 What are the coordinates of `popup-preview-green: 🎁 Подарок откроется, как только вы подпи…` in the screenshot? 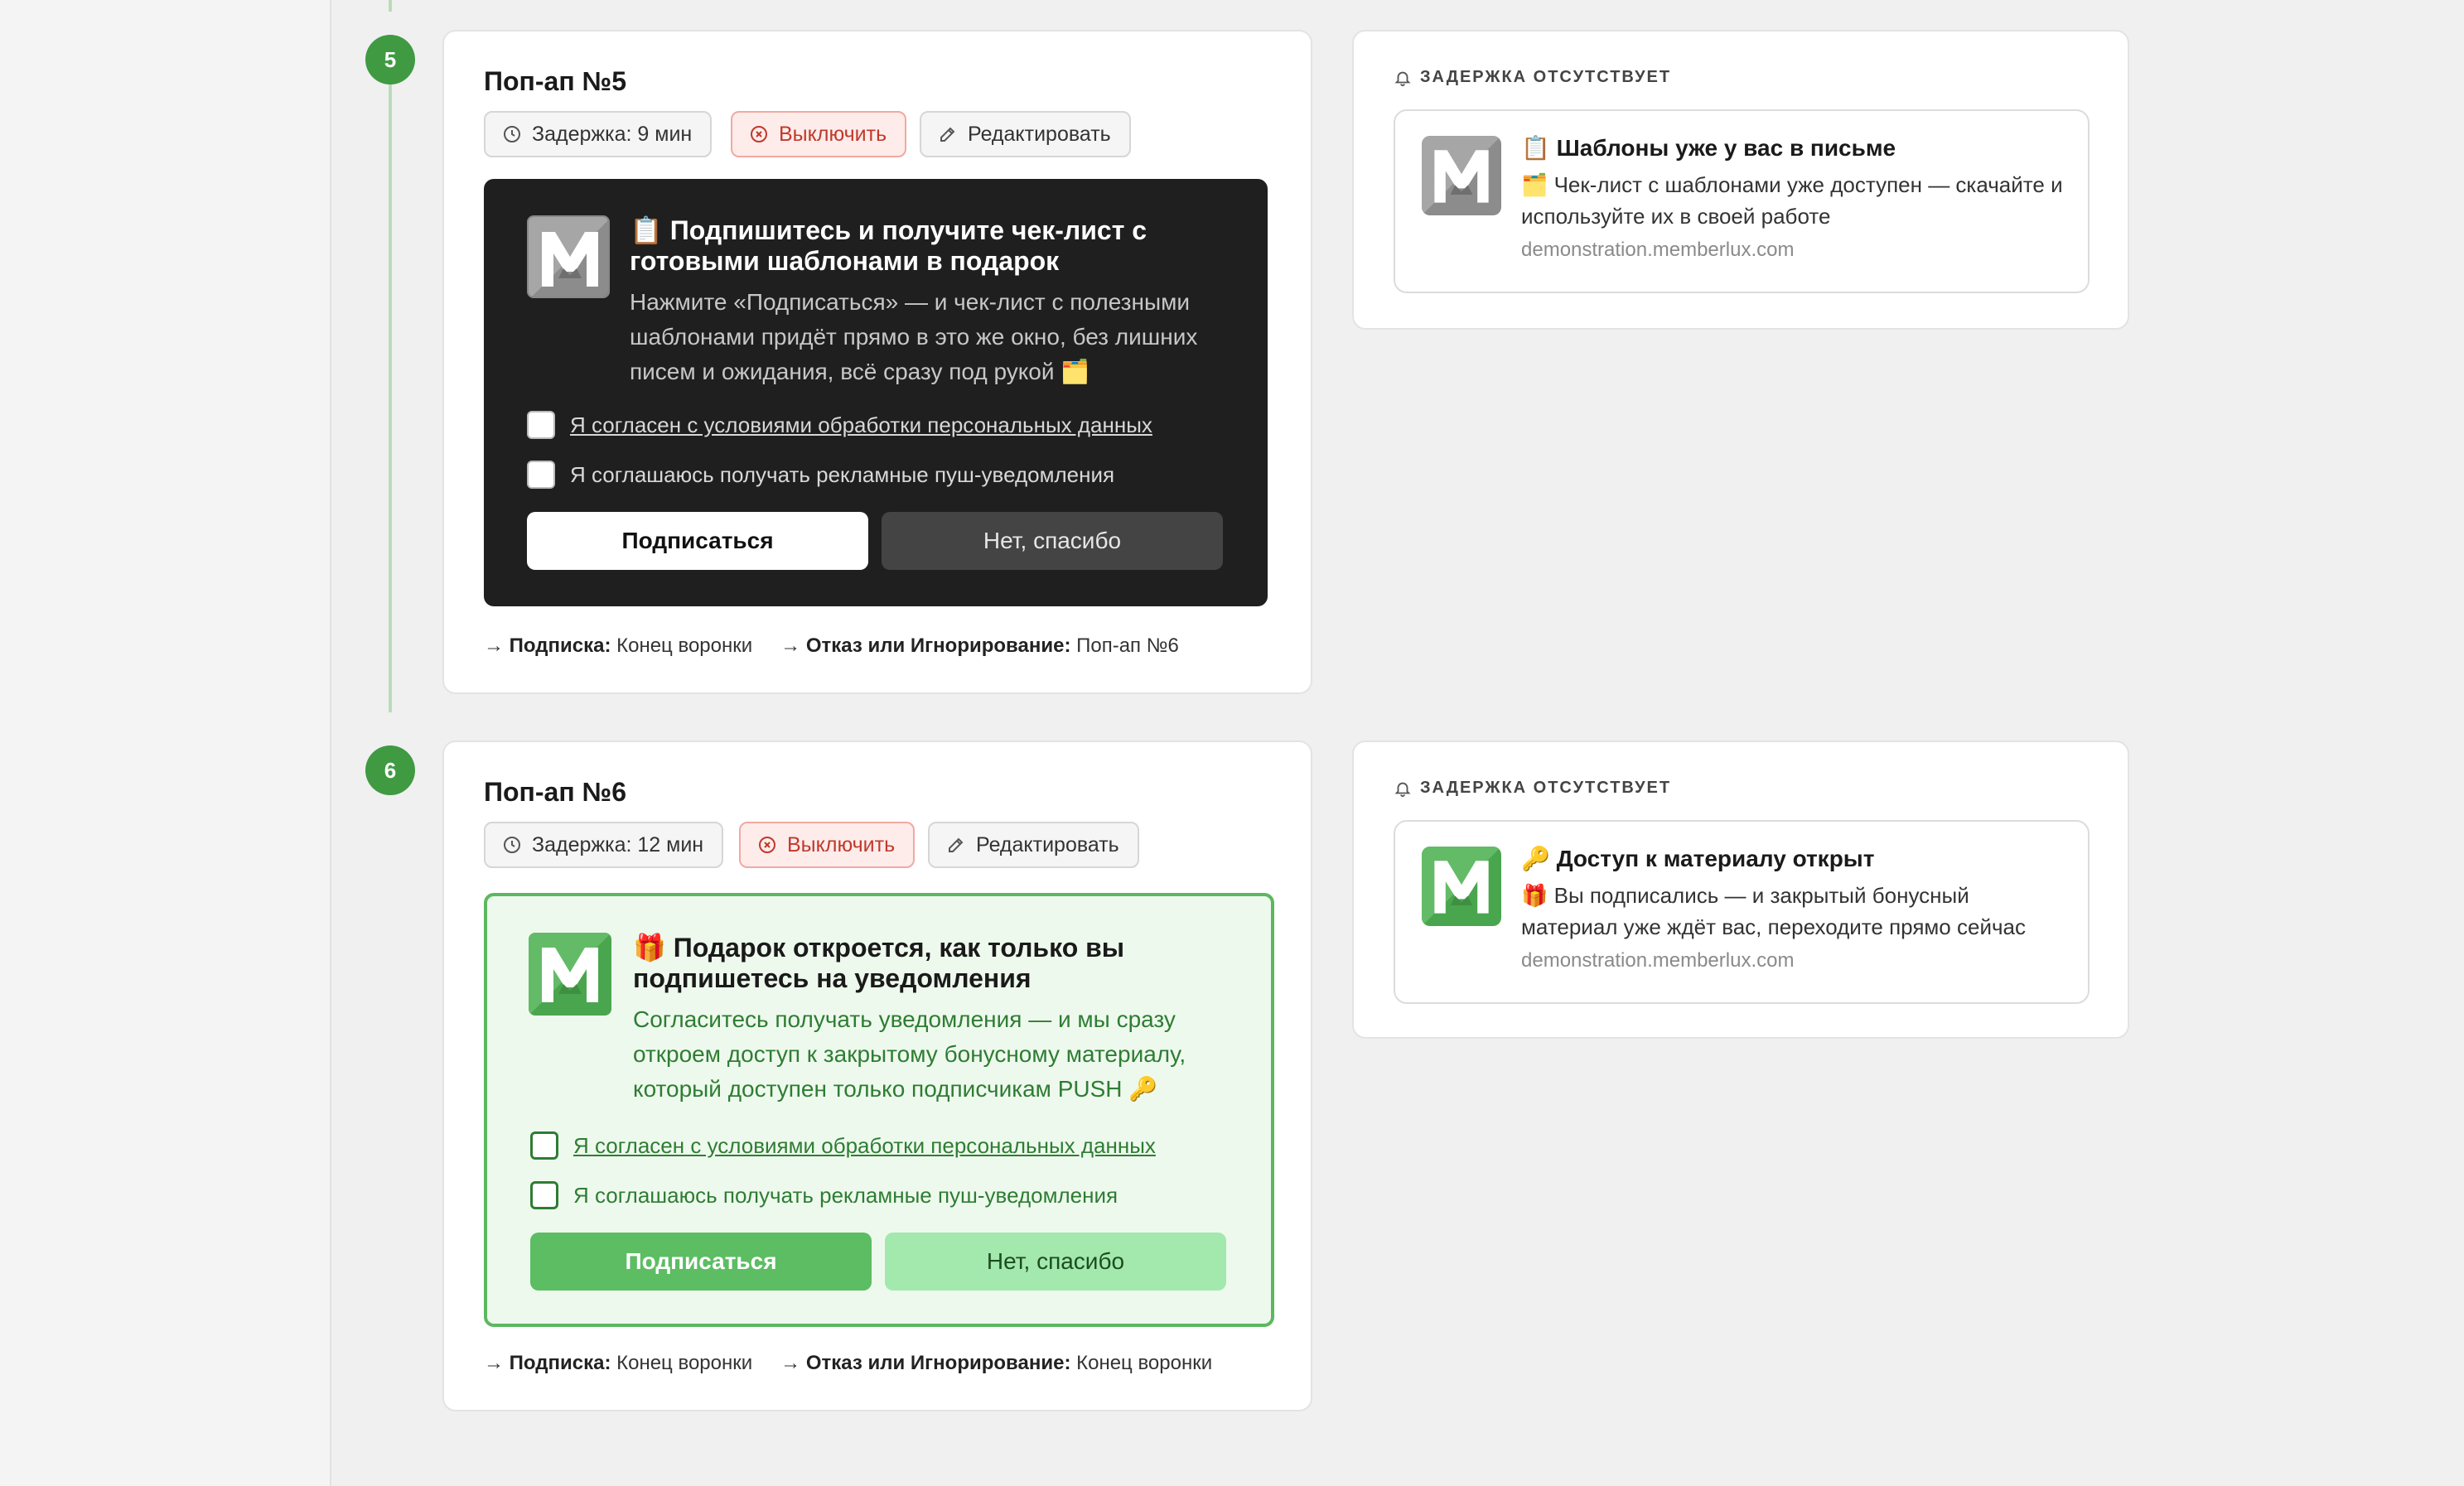 It's located at (879, 1110).